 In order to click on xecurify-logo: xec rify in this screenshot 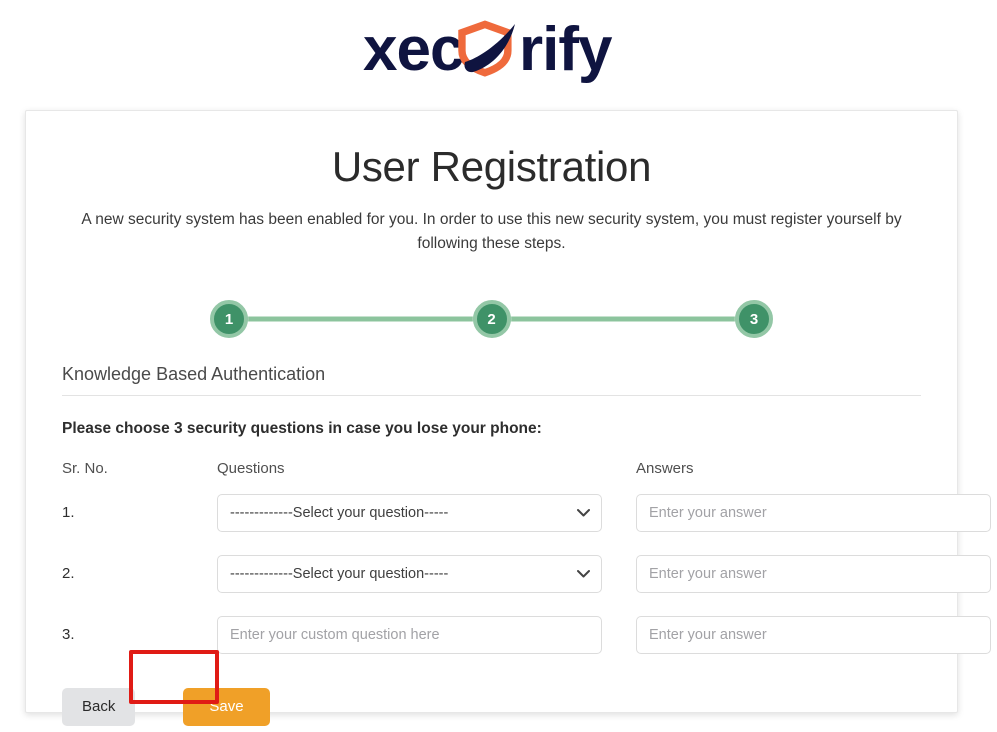, I will do `click(499, 50)`.